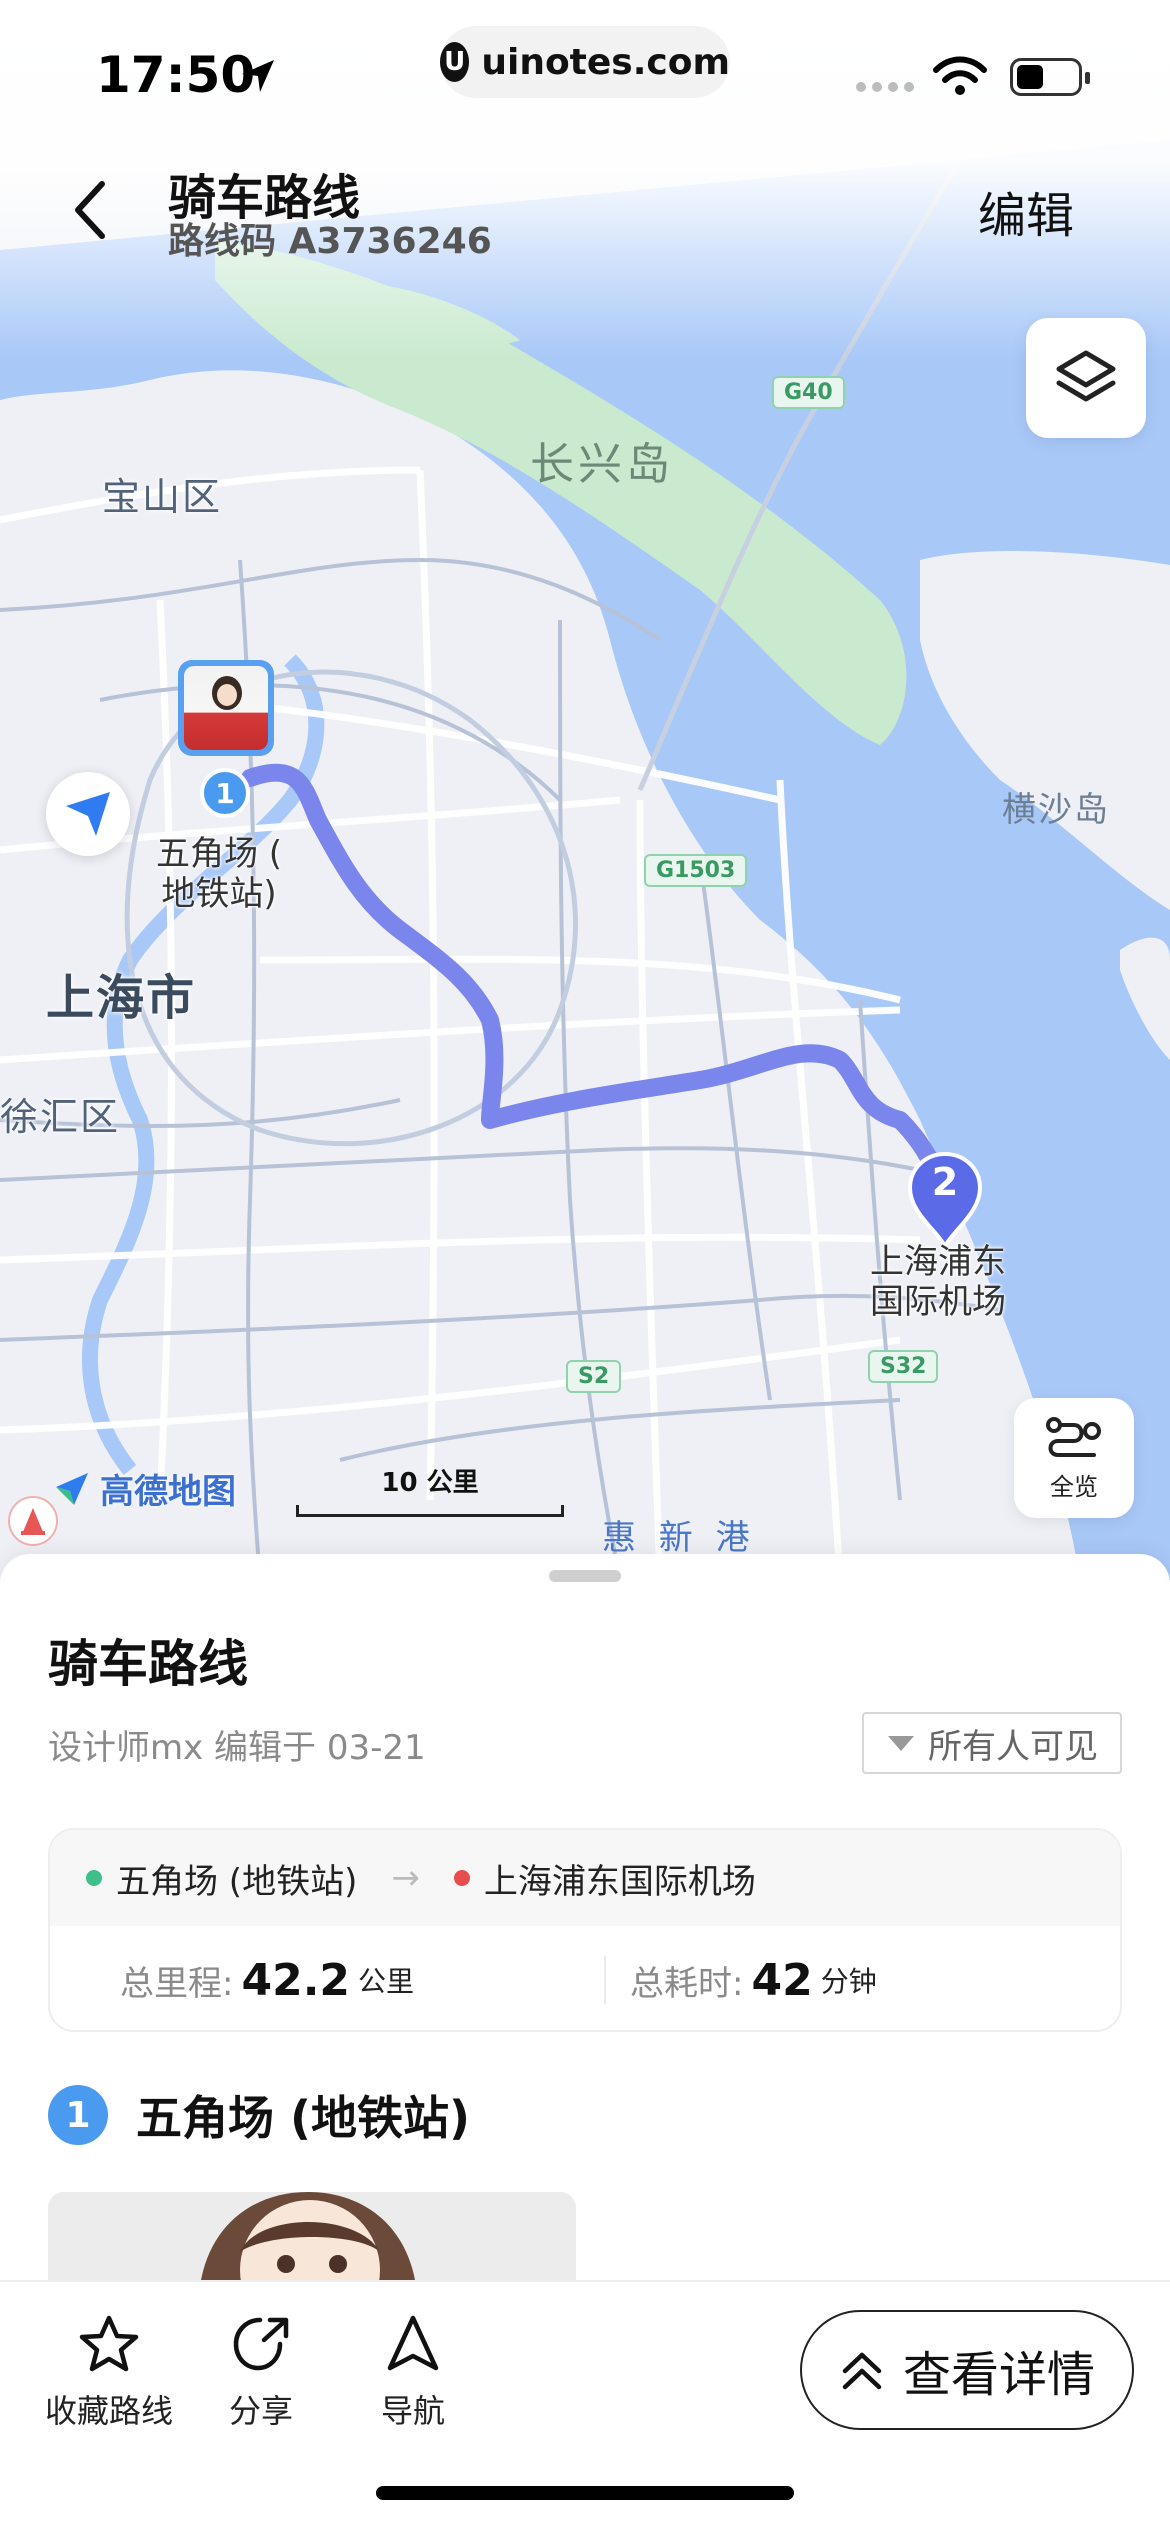  Describe the element at coordinates (938, 1302) in the screenshot. I see `end-label-line2: 国际机场` at that location.